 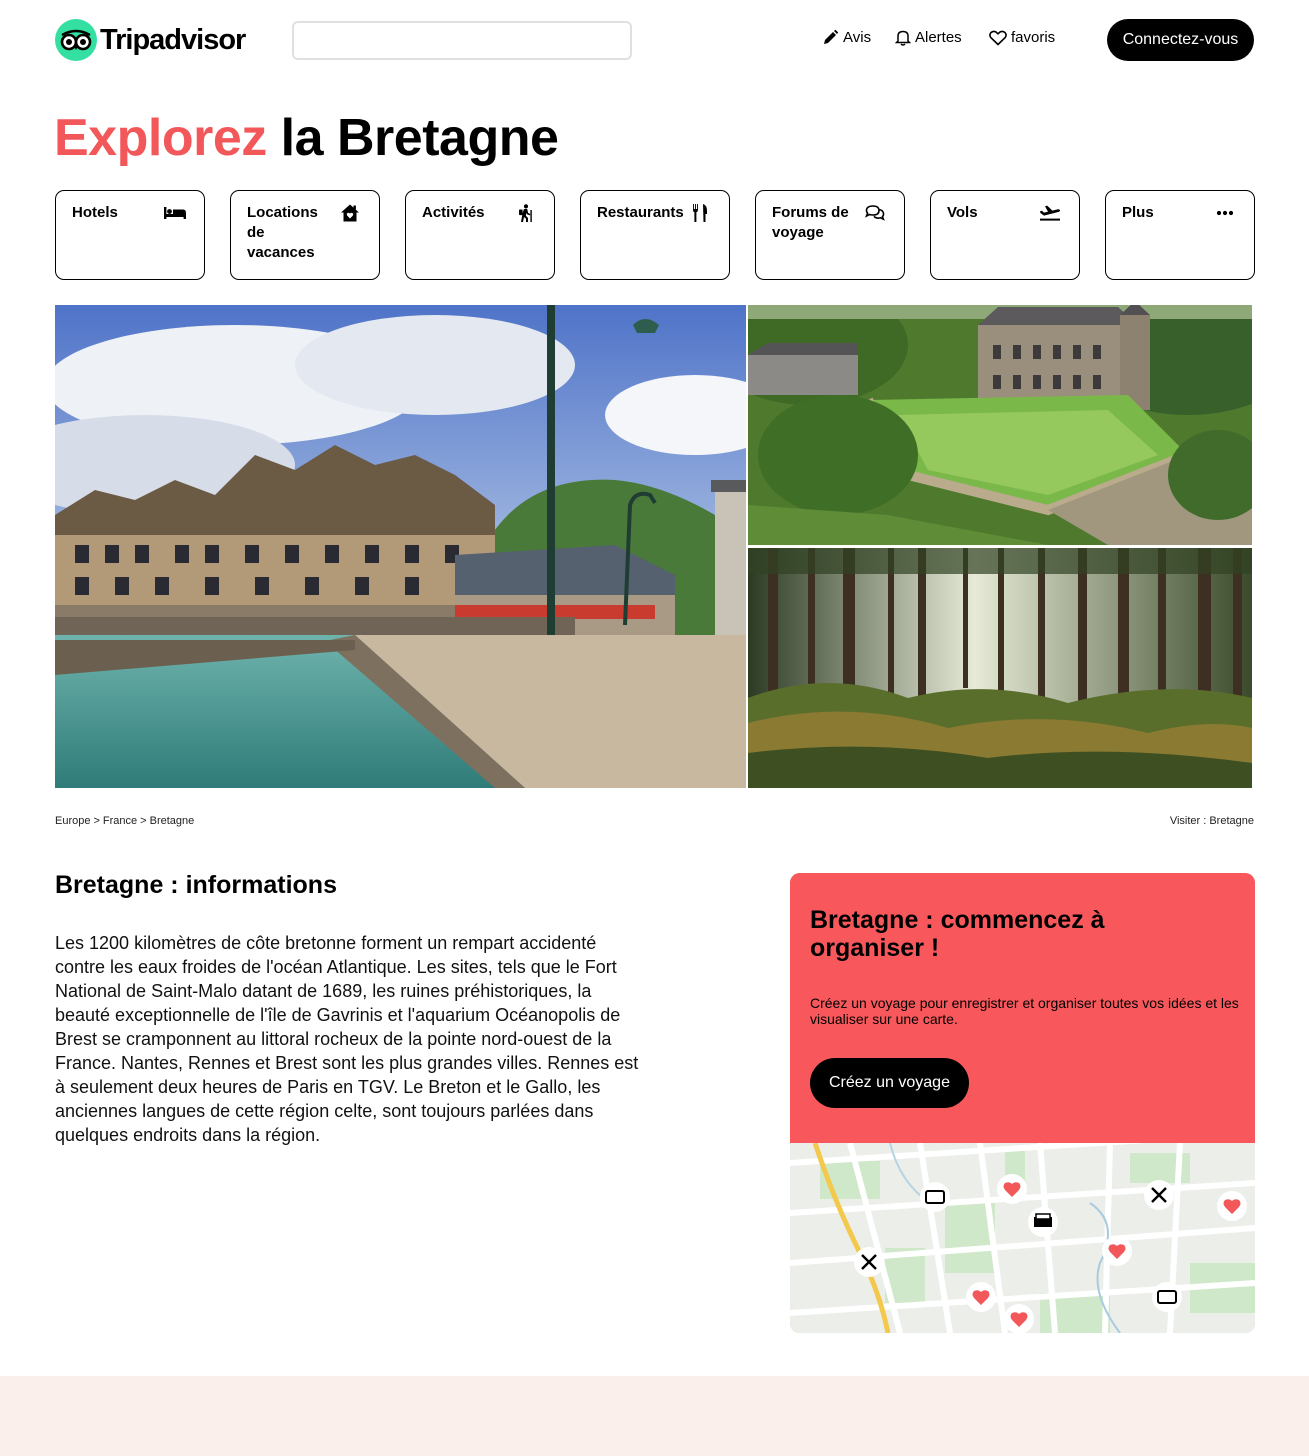 What do you see at coordinates (525, 213) in the screenshot?
I see `hiker-icon` at bounding box center [525, 213].